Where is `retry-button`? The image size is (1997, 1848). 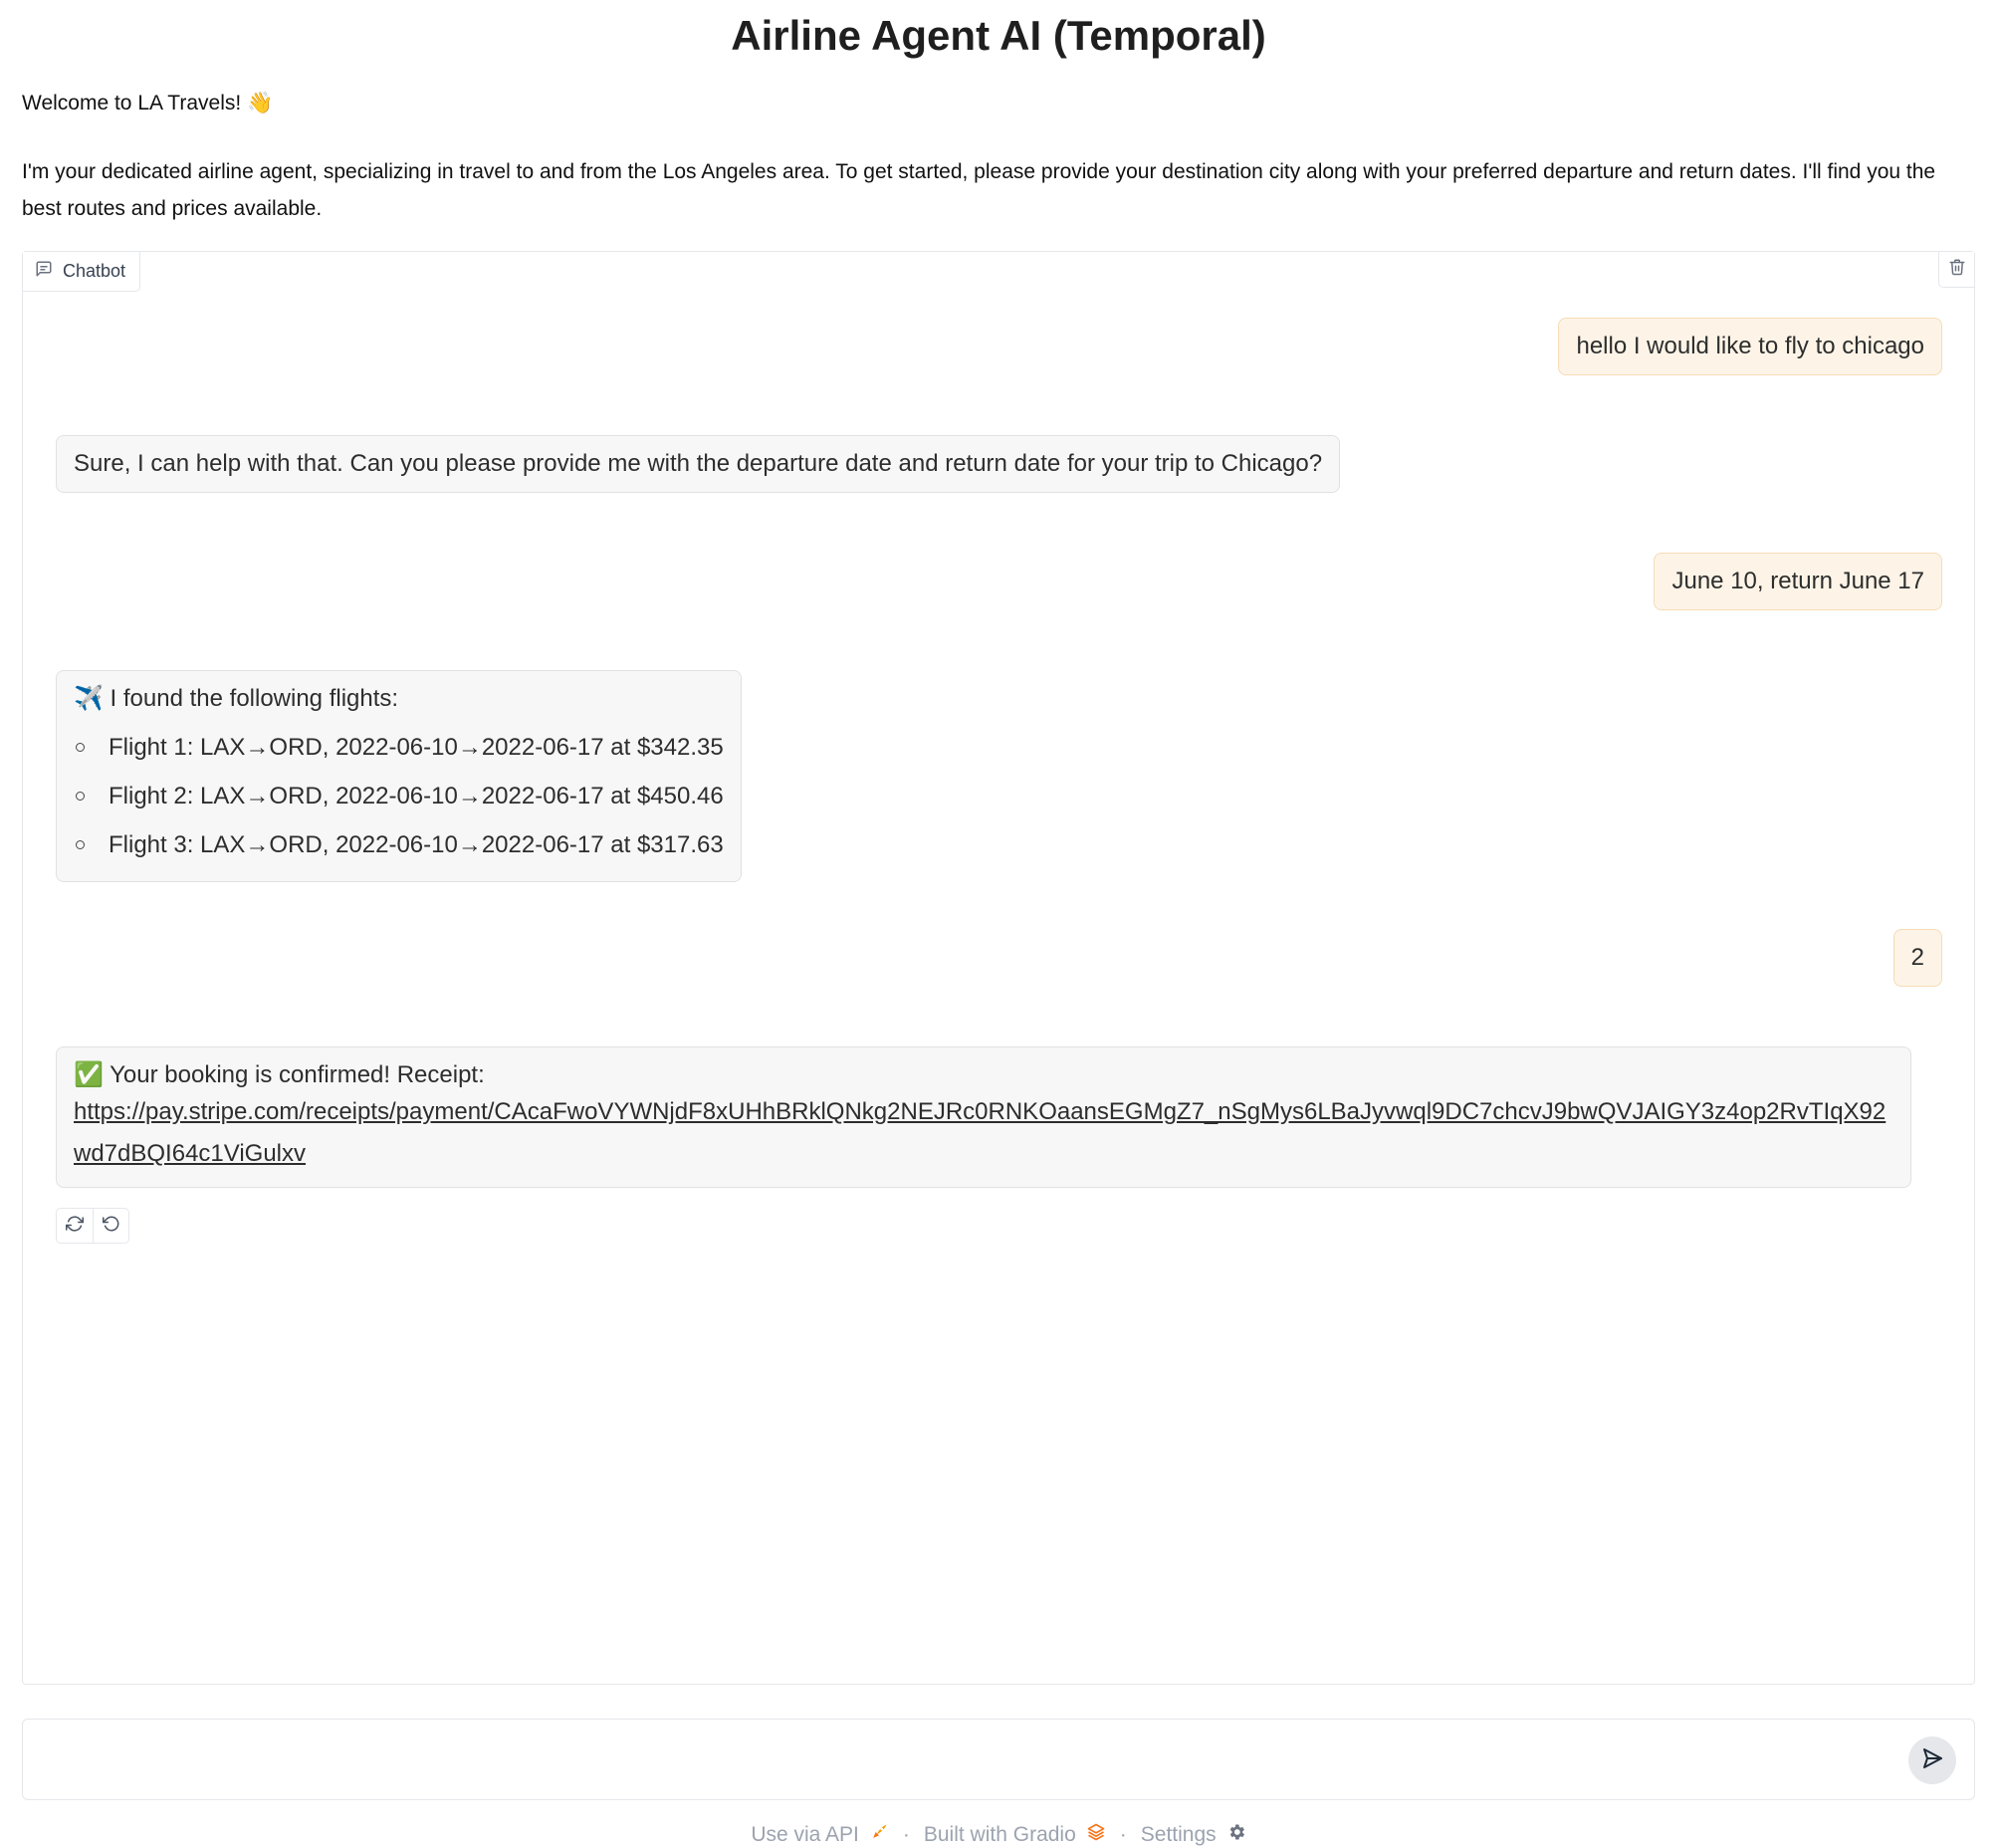
retry-button is located at coordinates (75, 1226).